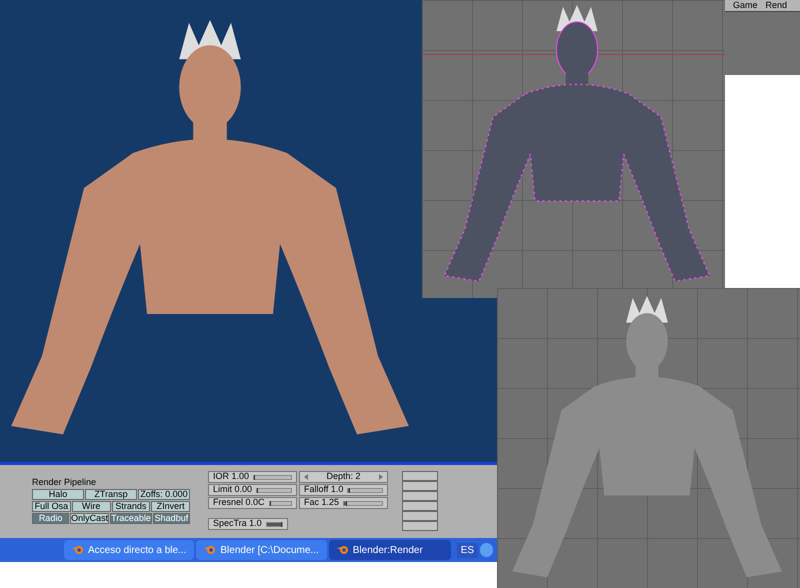 This screenshot has height=588, width=800. What do you see at coordinates (91, 506) in the screenshot?
I see `toggle-button: Wire` at bounding box center [91, 506].